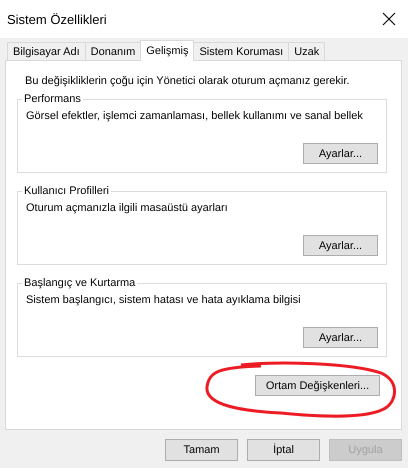 The height and width of the screenshot is (468, 408). I want to click on group-description: Oturum açmanızla ilgili masaüstü ayarları, so click(127, 209).